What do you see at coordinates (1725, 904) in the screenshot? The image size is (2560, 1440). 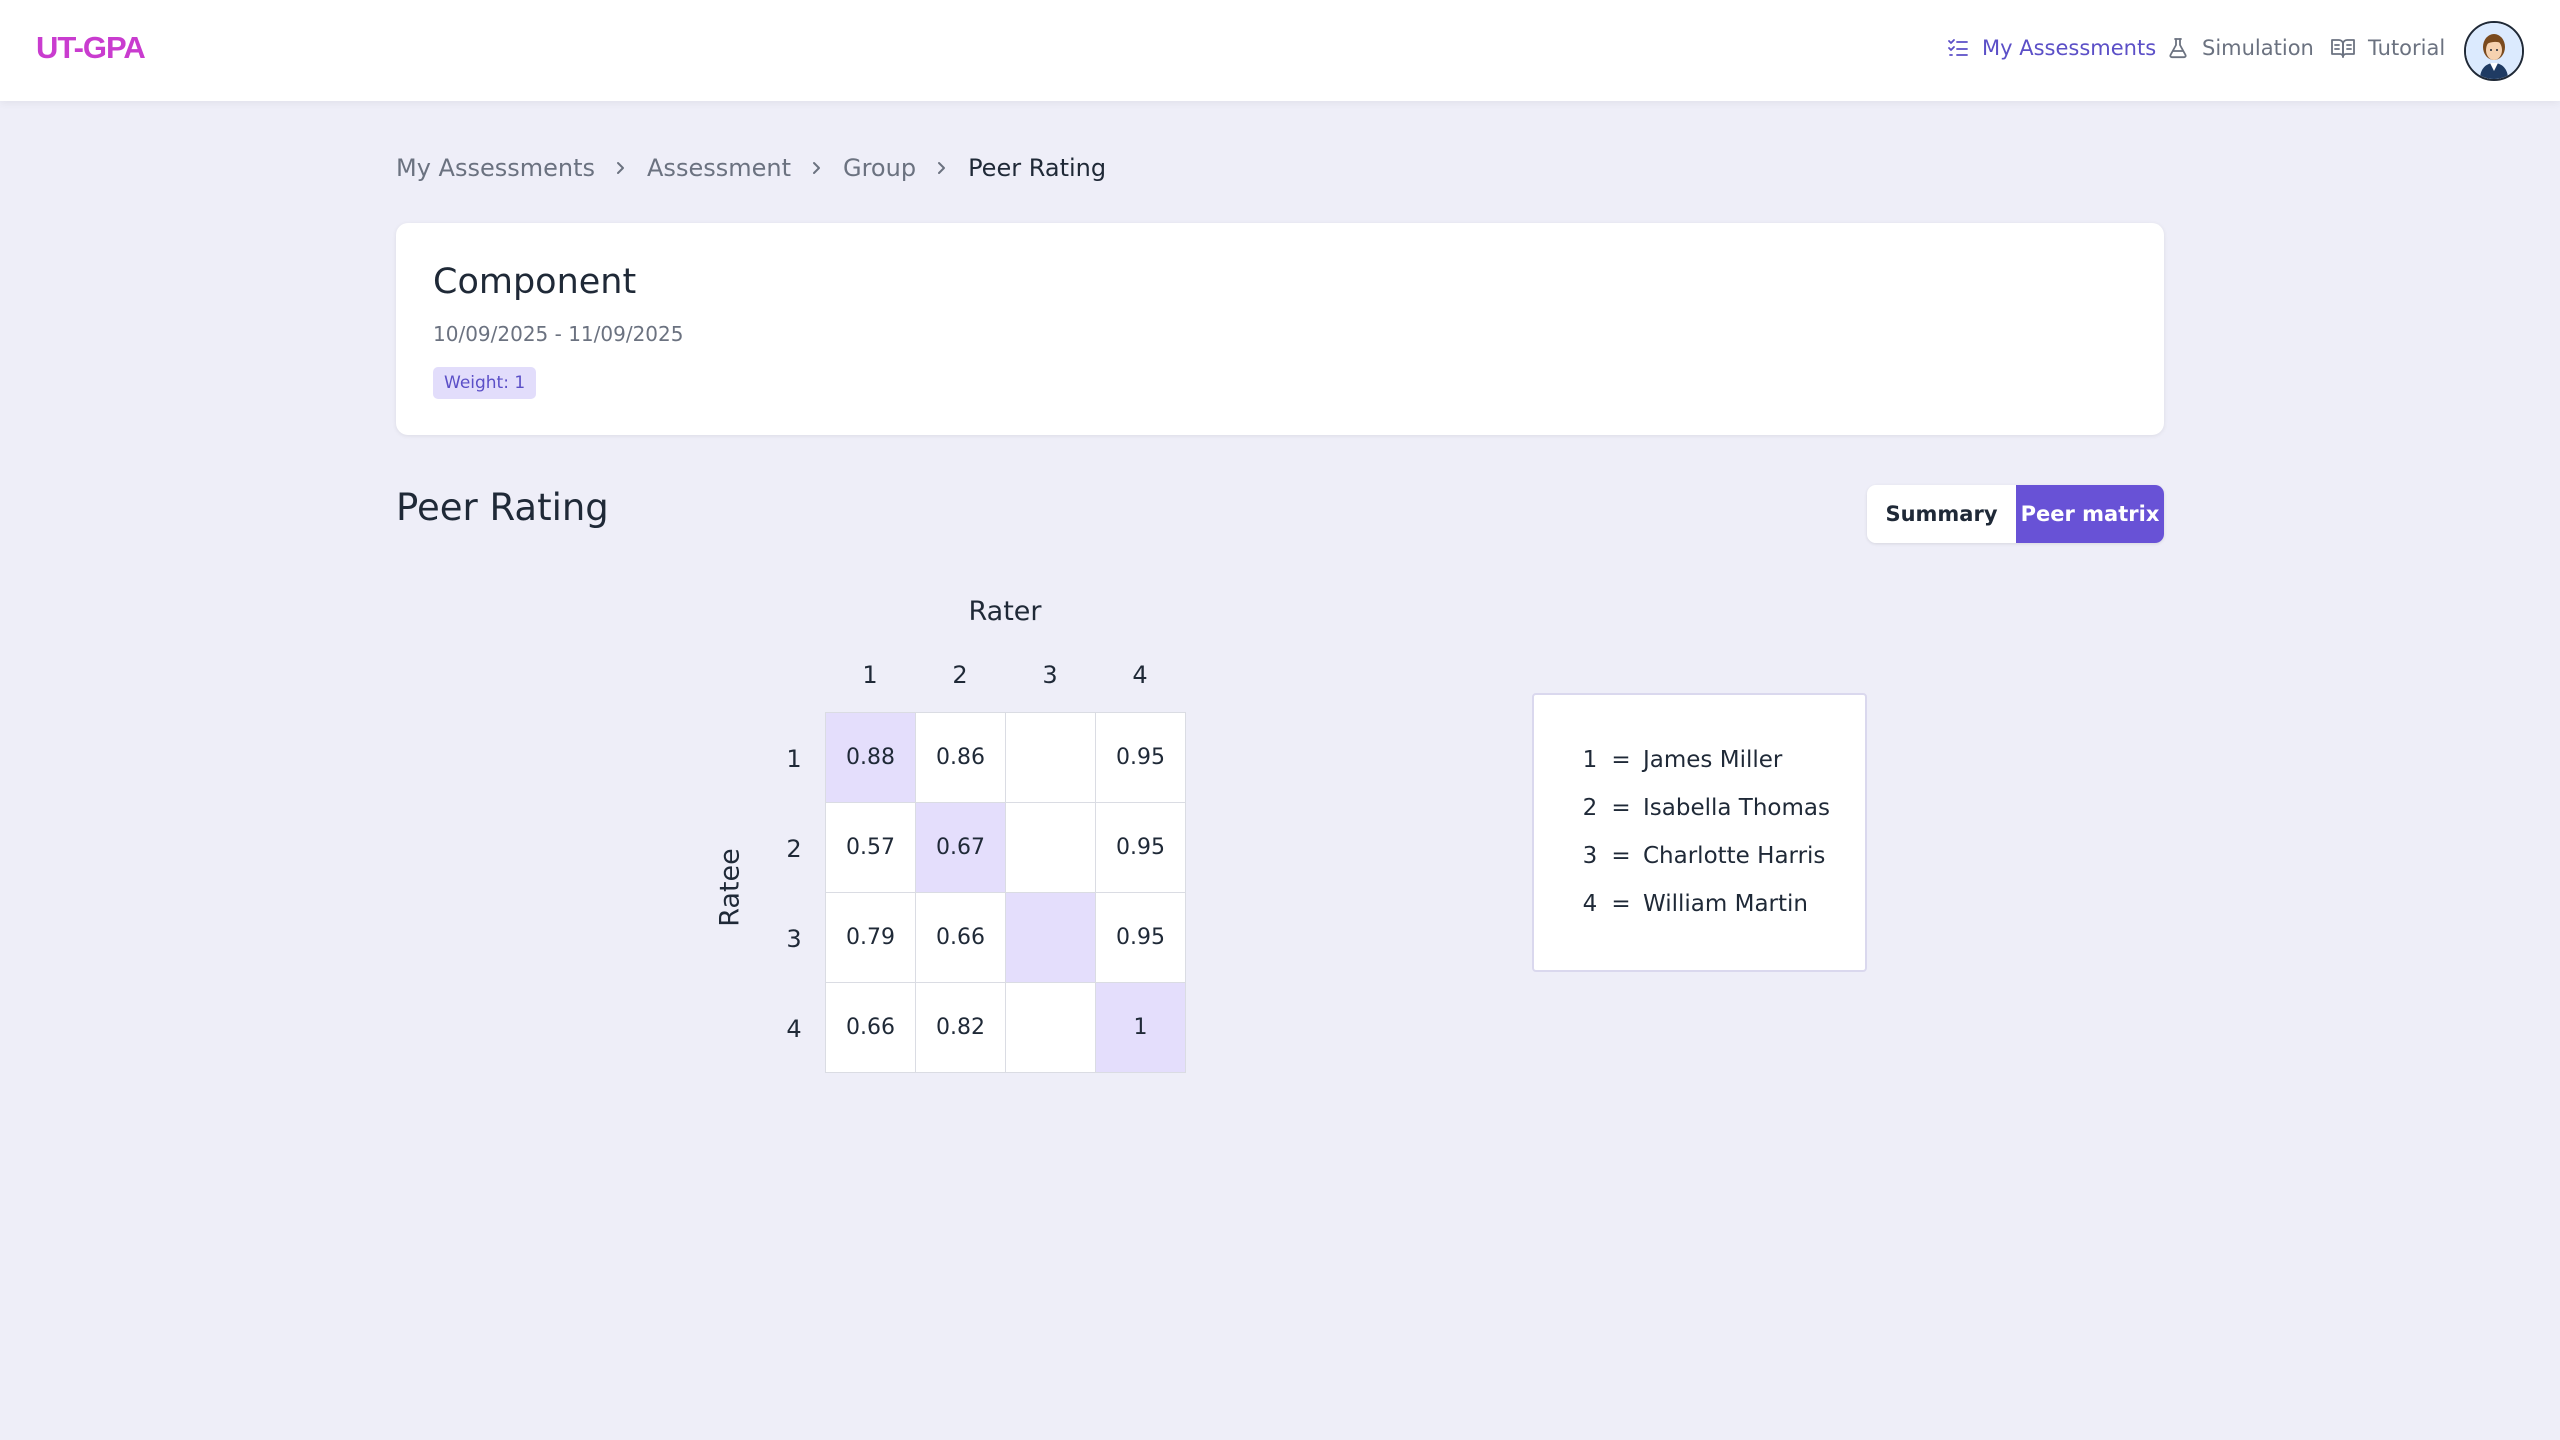 I see `legend-name: William Martin` at bounding box center [1725, 904].